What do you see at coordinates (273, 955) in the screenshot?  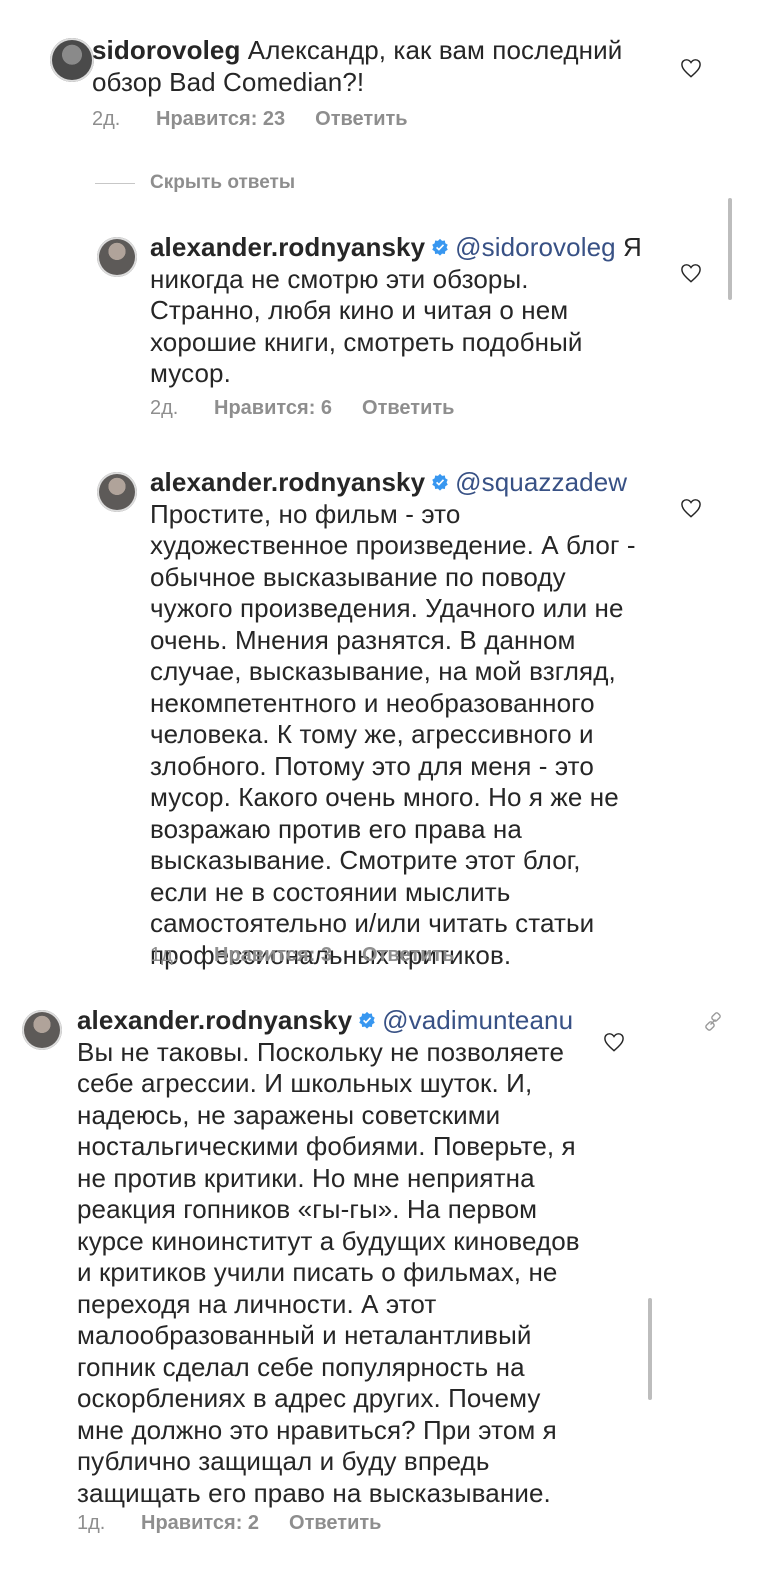 I see `likes-count: Нравится: 3` at bounding box center [273, 955].